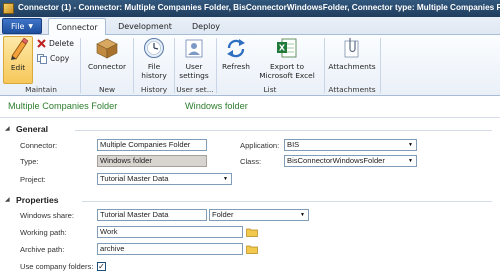 Image resolution: width=500 pixels, height=280 pixels. What do you see at coordinates (287, 66) in the screenshot?
I see `export-label-line1: Export to` at bounding box center [287, 66].